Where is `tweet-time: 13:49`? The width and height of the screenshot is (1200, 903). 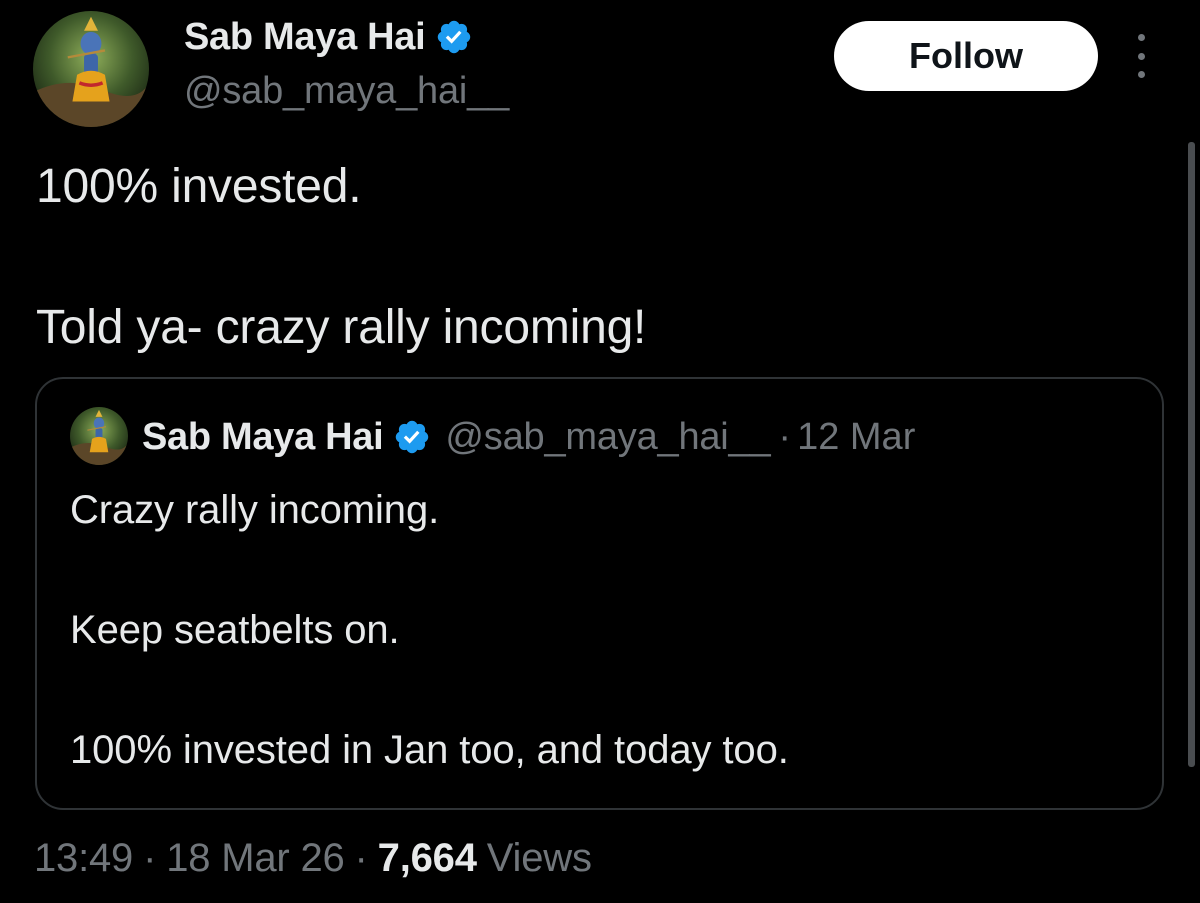 tweet-time: 13:49 is located at coordinates (83, 858).